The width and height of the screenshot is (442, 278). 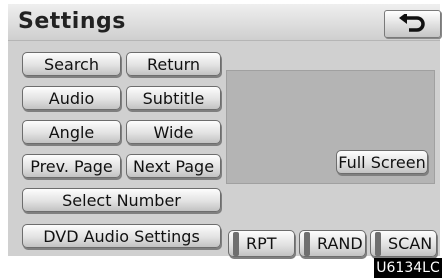 I want to click on scan-button: SCAN, so click(x=403, y=243).